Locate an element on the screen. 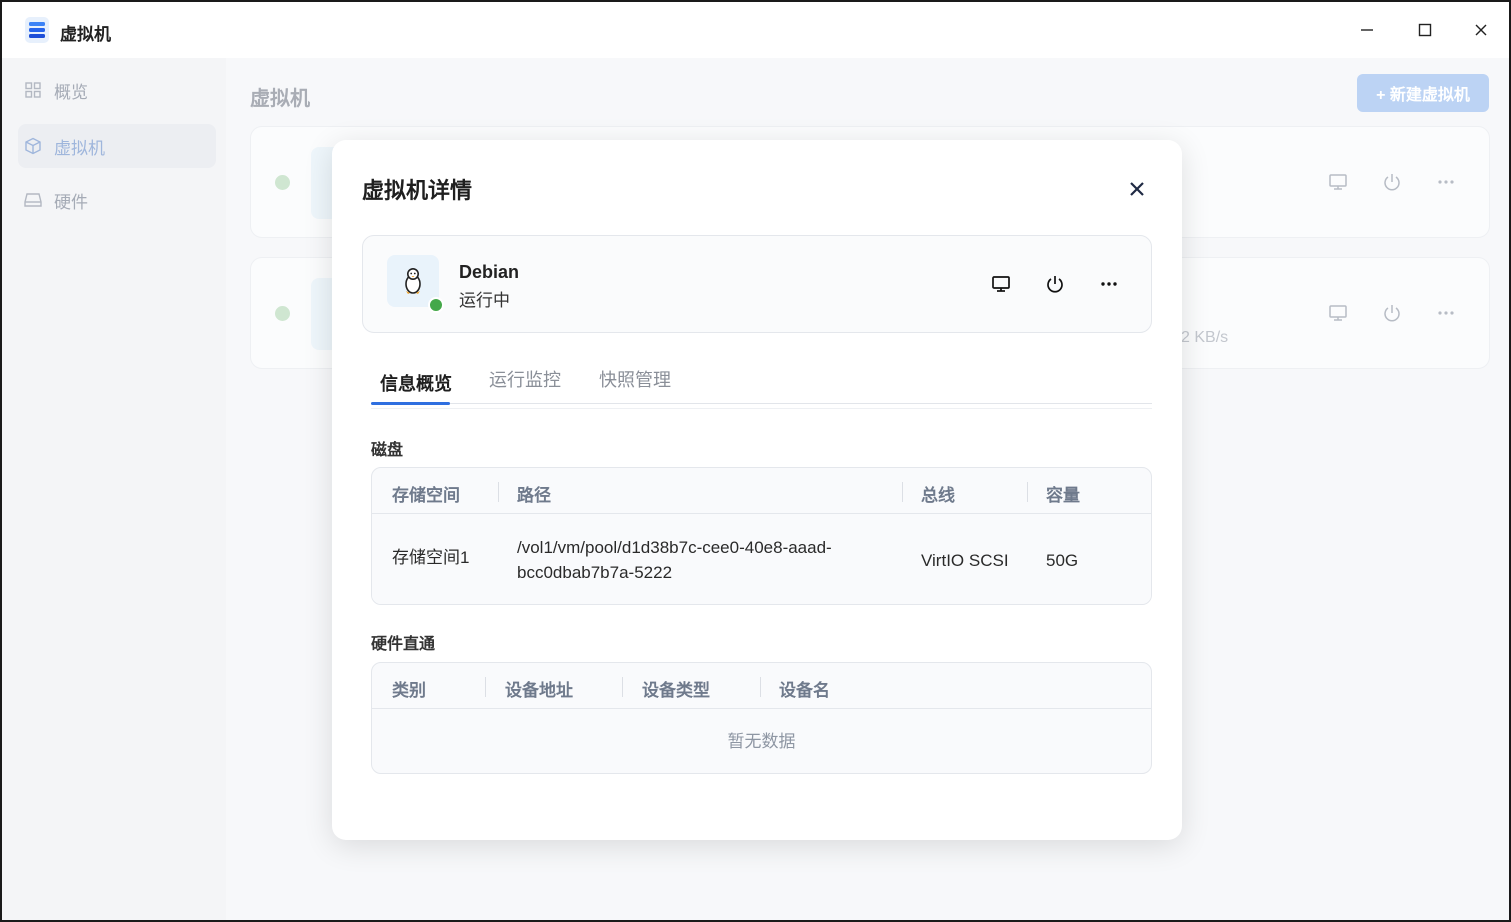  vm-name: Debian is located at coordinates (489, 272).